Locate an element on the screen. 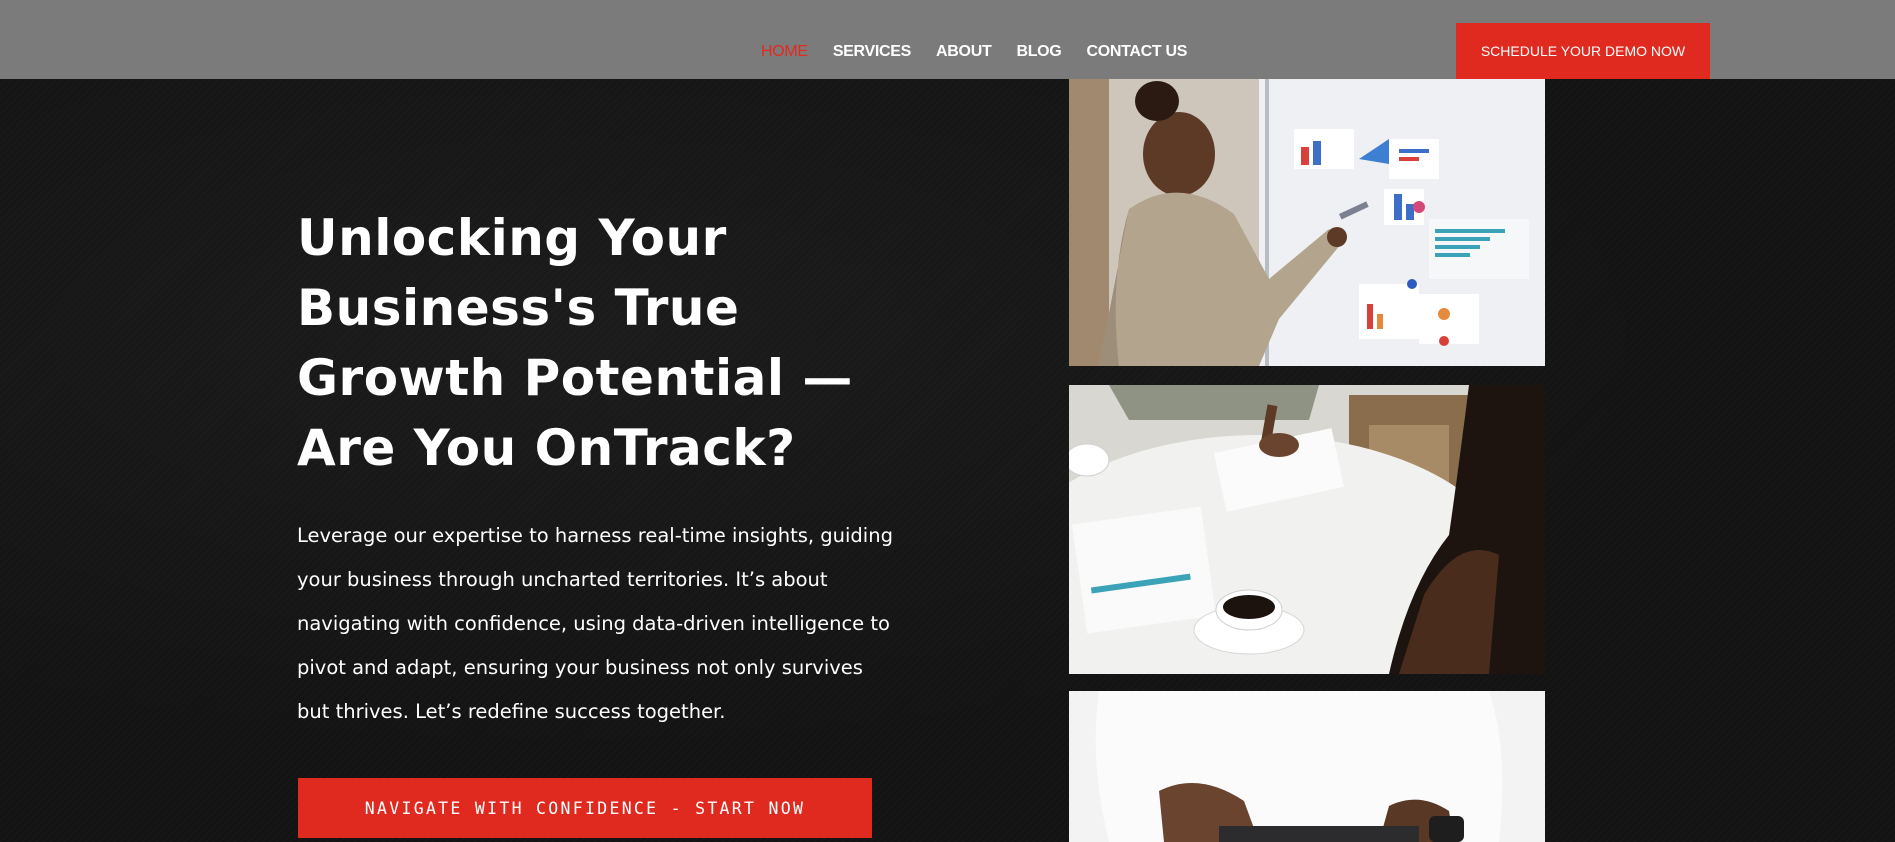 Image resolution: width=1895 pixels, height=842 pixels. main-nav: HOME SERVICES ABOUT BLOG CONTACT US is located at coordinates (986, 52).